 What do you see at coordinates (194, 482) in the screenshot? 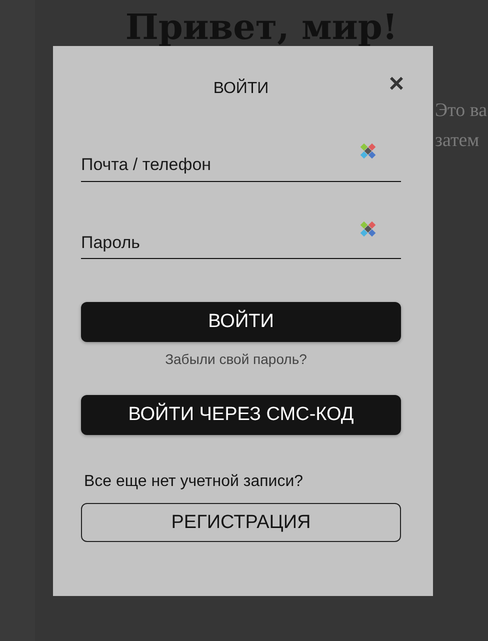
I see `no-account-text: Все еще нет учетной записи?` at bounding box center [194, 482].